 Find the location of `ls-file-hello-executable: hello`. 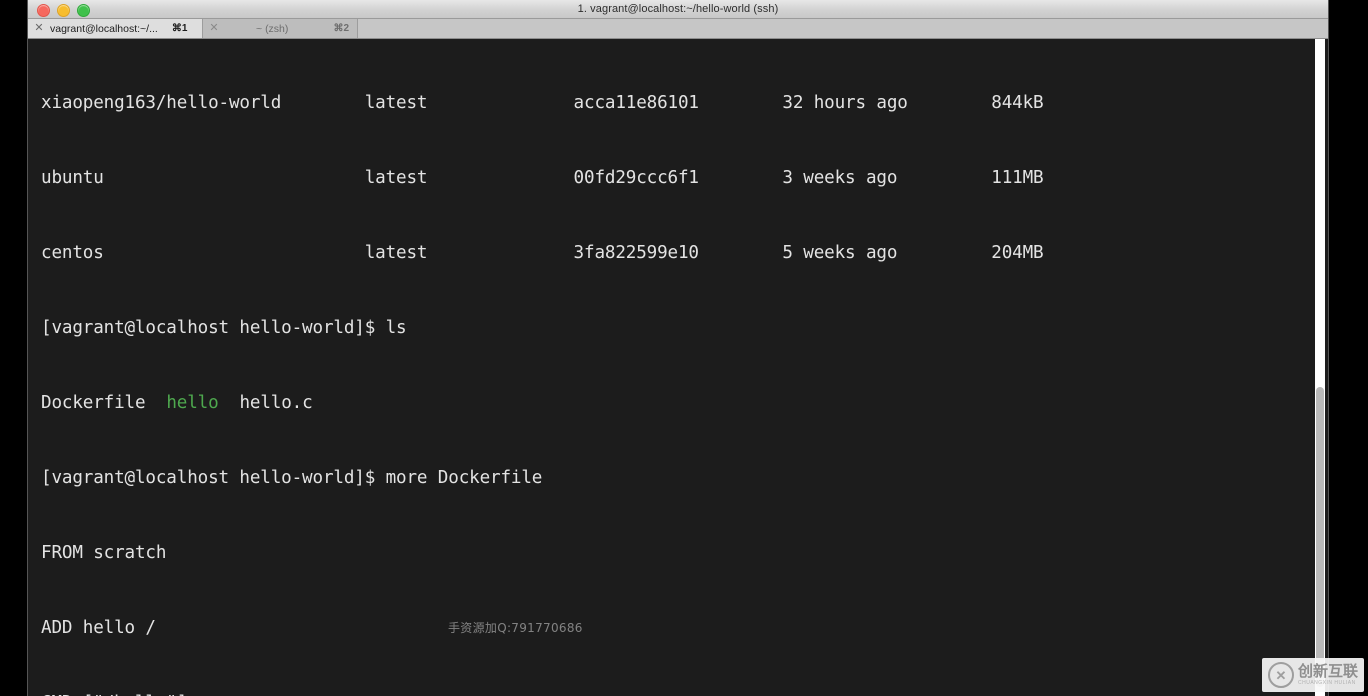

ls-file-hello-executable: hello is located at coordinates (192, 403).